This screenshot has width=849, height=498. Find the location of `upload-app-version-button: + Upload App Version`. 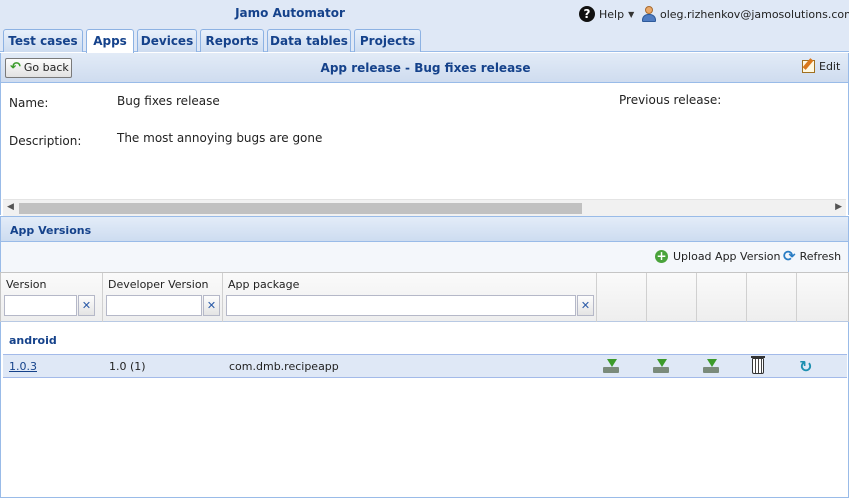

upload-app-version-button: + Upload App Version is located at coordinates (717, 256).